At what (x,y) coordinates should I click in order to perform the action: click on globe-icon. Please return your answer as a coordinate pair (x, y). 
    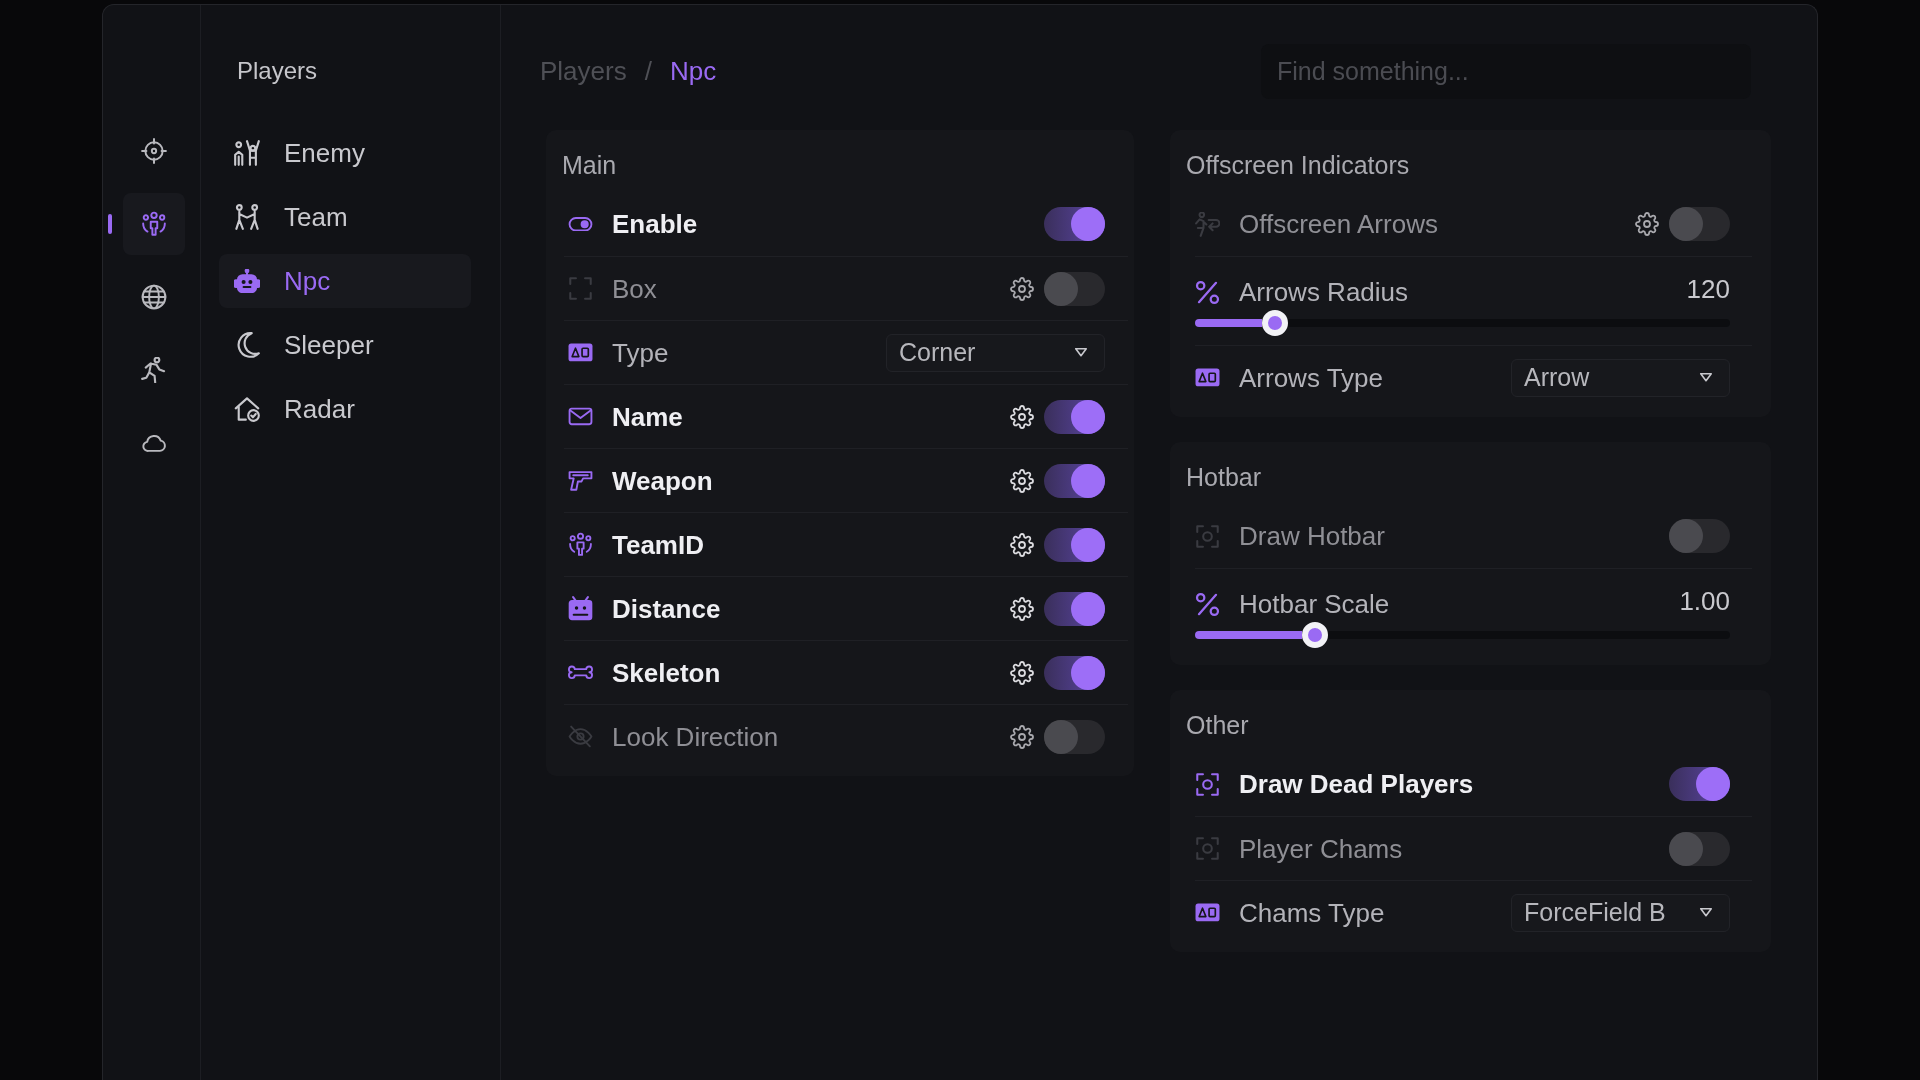
    Looking at the image, I should click on (154, 297).